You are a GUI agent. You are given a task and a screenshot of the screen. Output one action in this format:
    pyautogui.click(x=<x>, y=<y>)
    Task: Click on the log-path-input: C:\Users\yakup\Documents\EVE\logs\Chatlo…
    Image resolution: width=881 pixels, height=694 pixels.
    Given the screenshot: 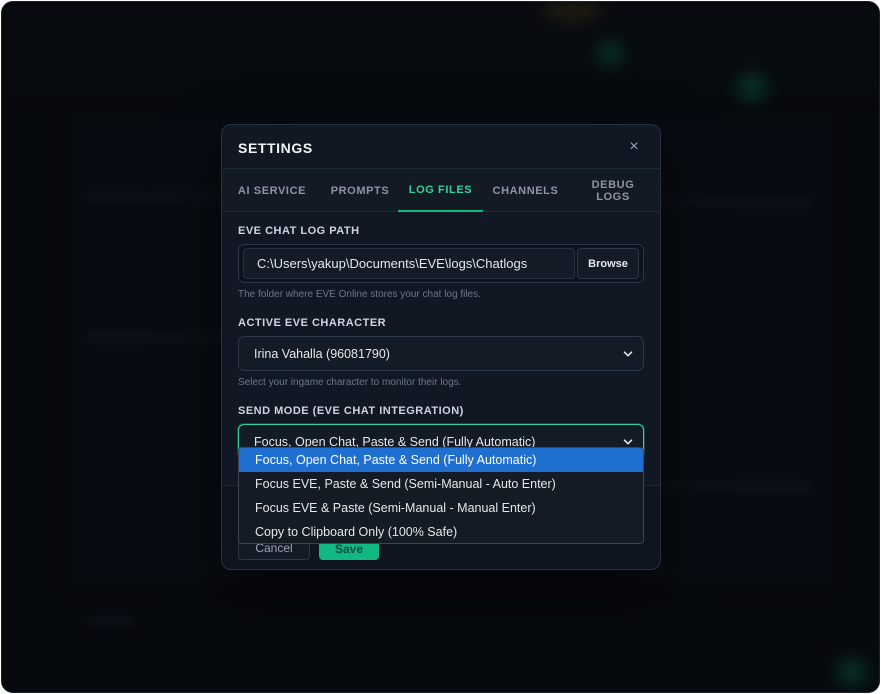 What is the action you would take?
    pyautogui.click(x=409, y=263)
    